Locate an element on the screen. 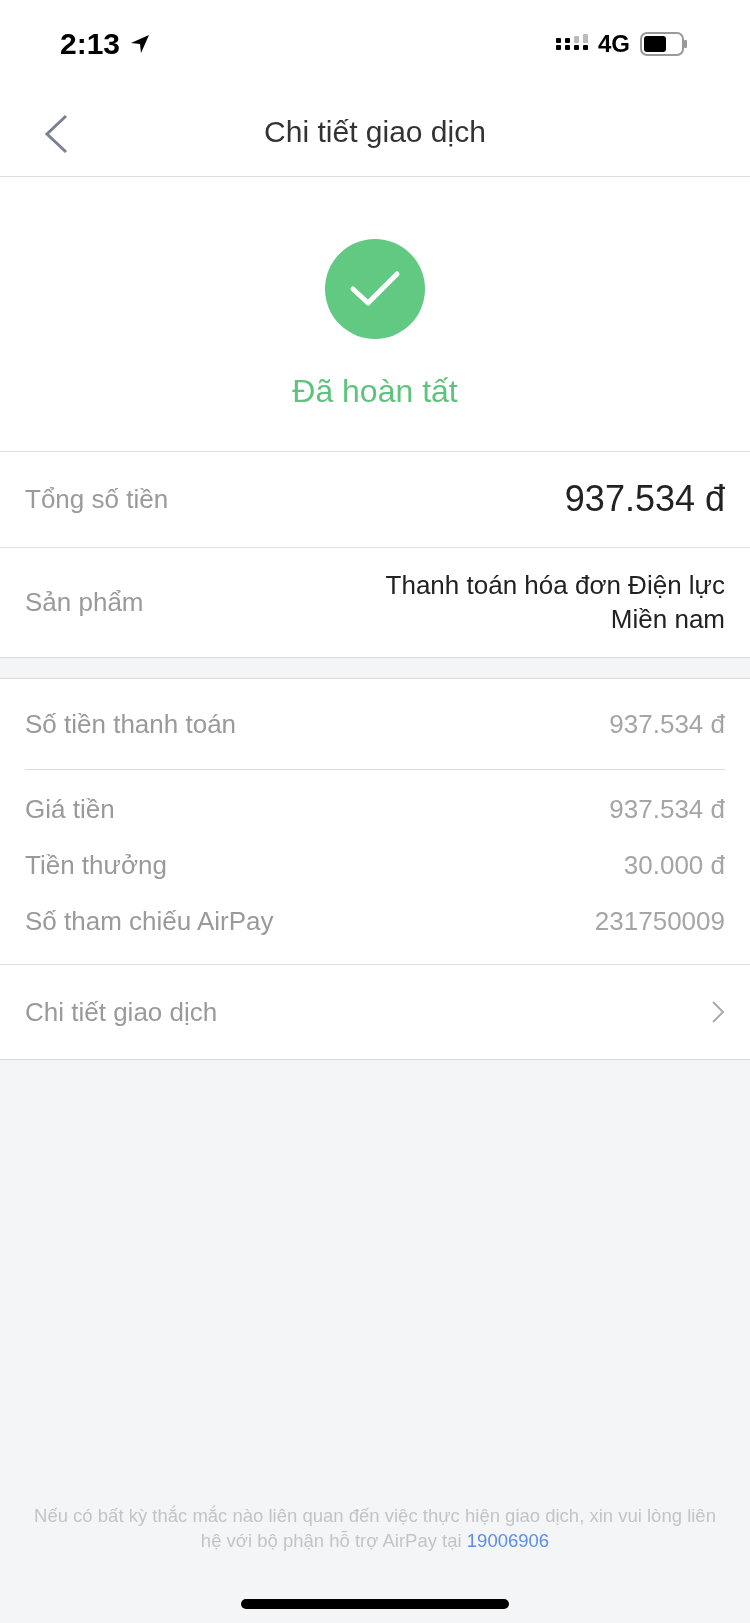 The image size is (750, 1623). status-label: Đã hoàn tất is located at coordinates (375, 391).